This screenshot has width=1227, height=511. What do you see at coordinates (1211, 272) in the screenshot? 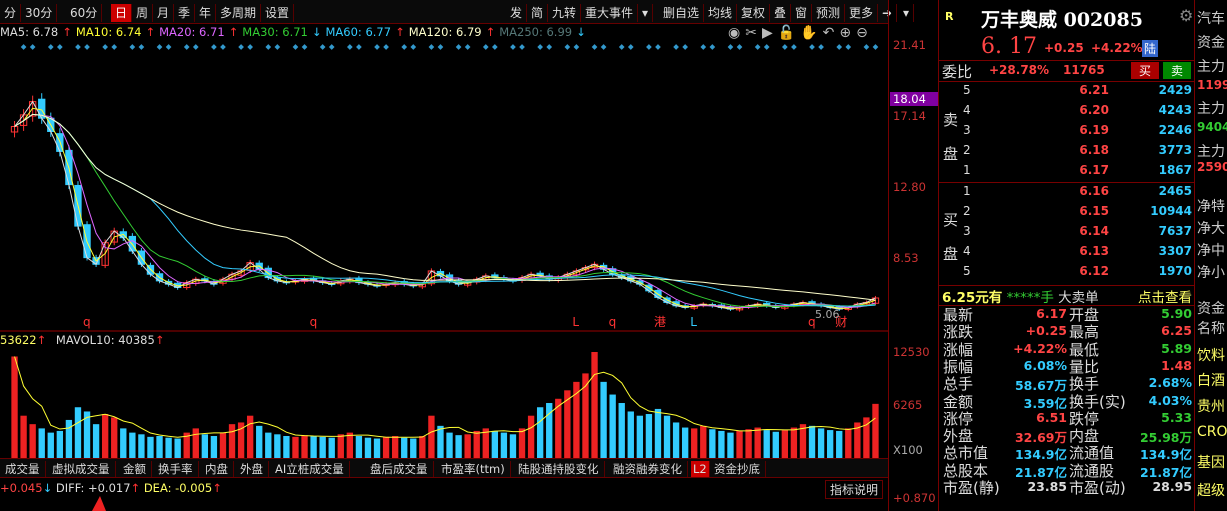
I see `side-item: 净小` at bounding box center [1211, 272].